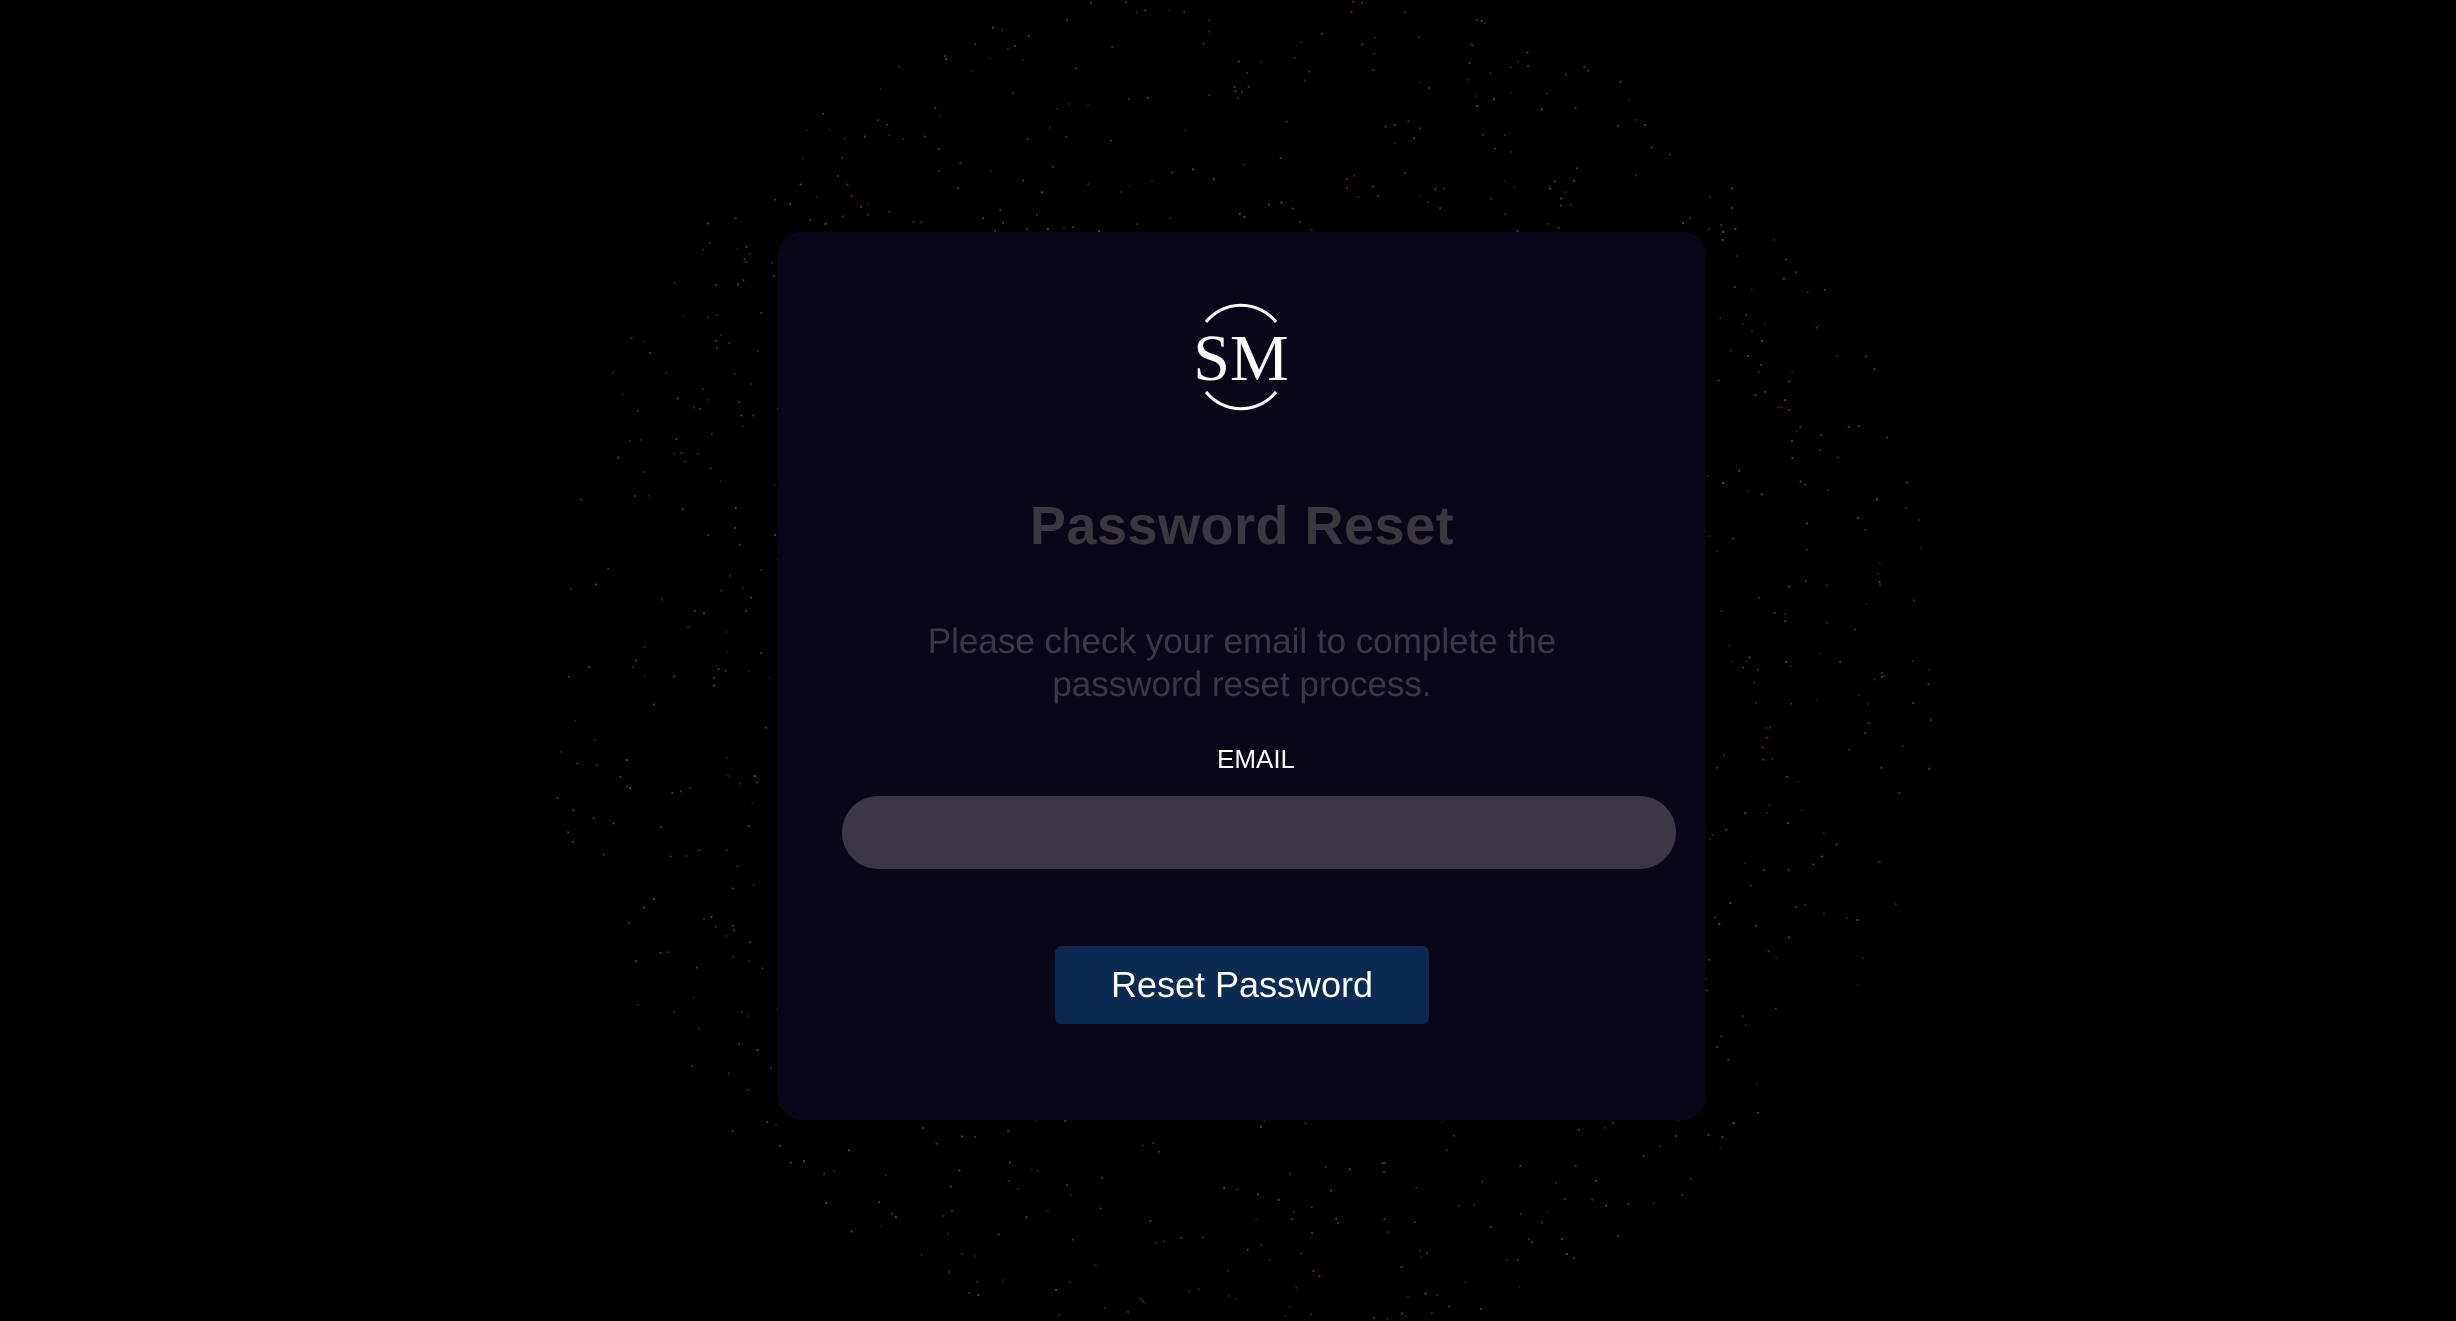  I want to click on reset-password-button: Reset Password, so click(1242, 985).